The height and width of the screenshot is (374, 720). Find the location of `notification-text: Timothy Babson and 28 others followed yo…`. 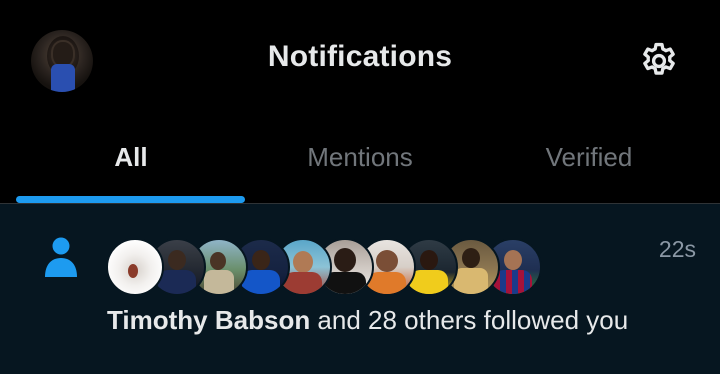

notification-text: Timothy Babson and 28 others followed yo… is located at coordinates (367, 320).